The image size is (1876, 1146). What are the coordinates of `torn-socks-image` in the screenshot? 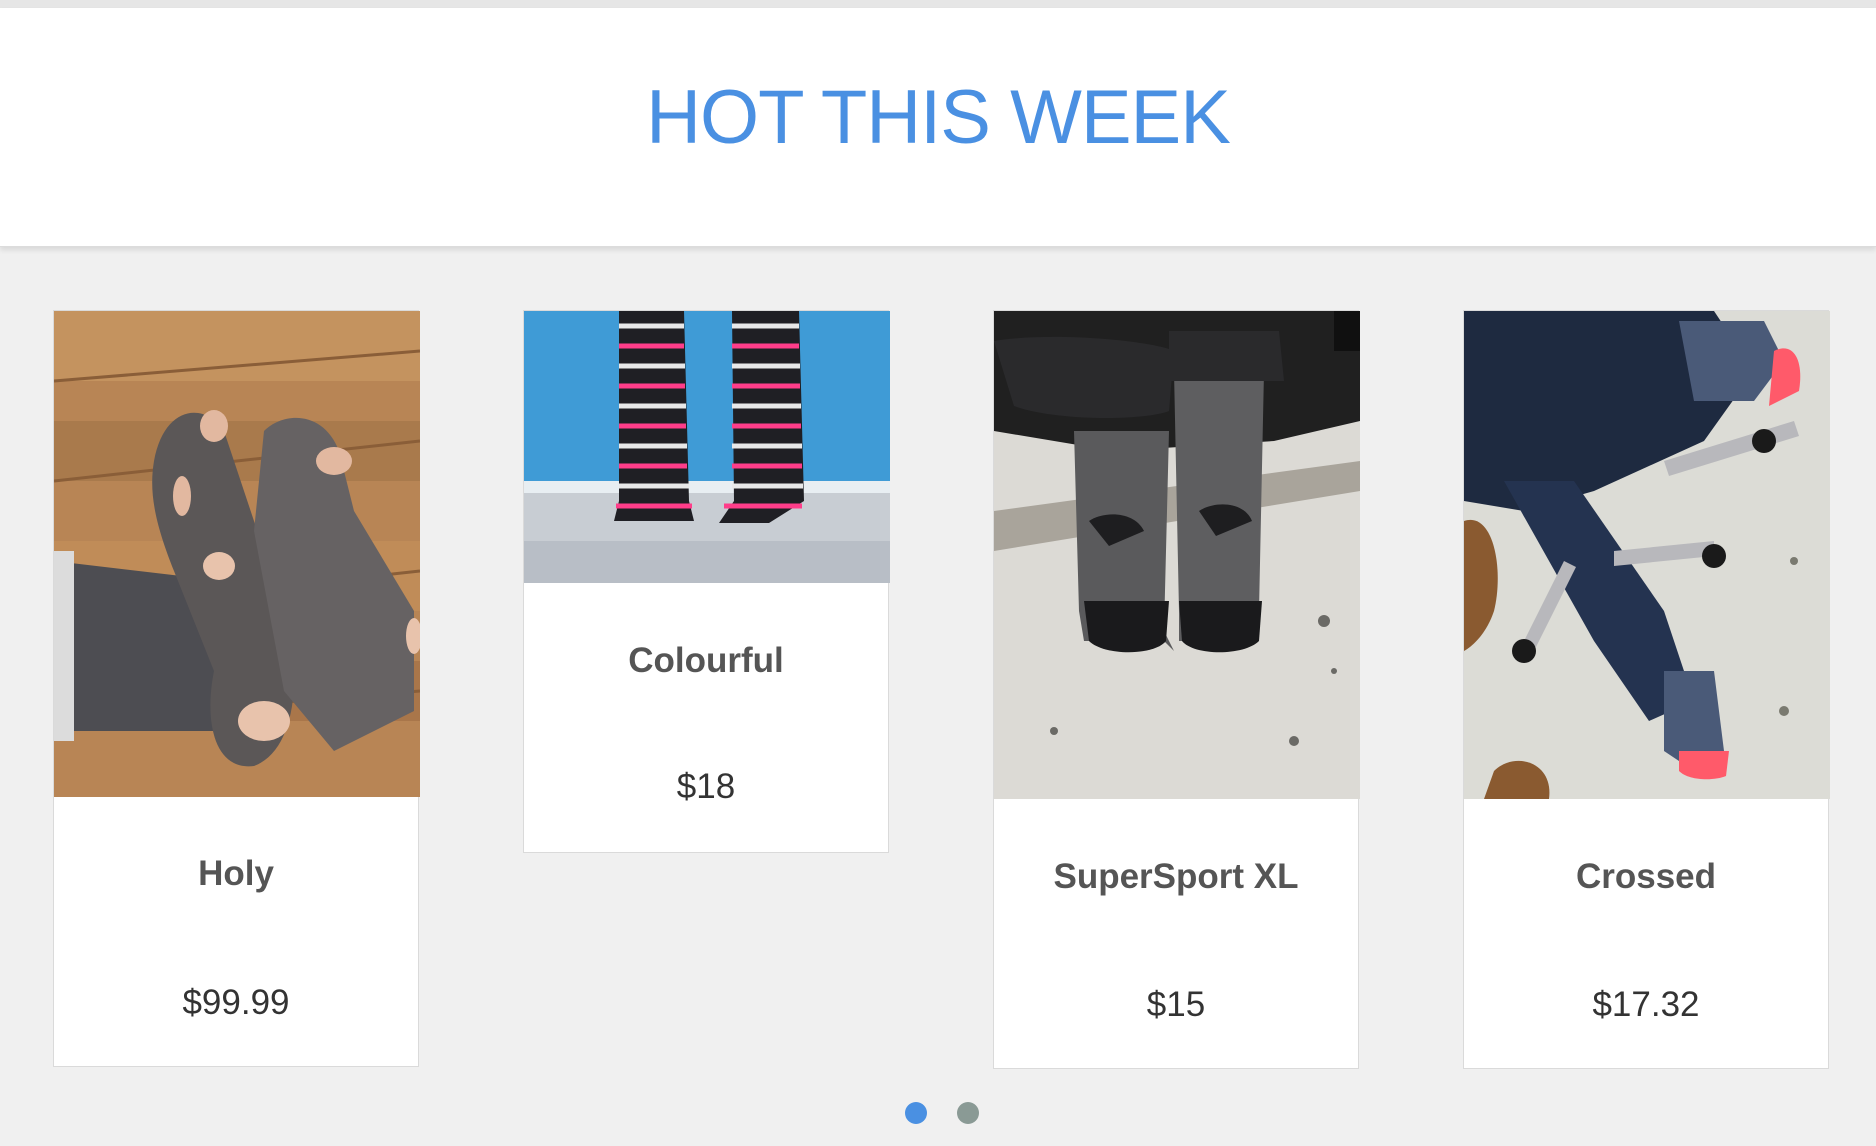 It's located at (237, 554).